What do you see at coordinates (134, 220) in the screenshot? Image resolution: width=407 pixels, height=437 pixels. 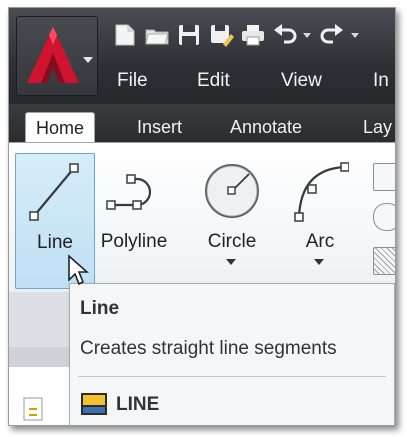 I see `polyline-tool-button: Polyline` at bounding box center [134, 220].